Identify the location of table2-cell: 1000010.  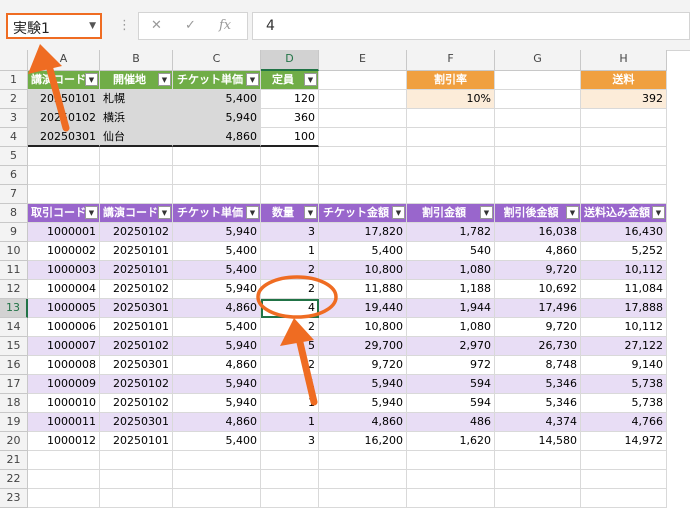
(64, 403).